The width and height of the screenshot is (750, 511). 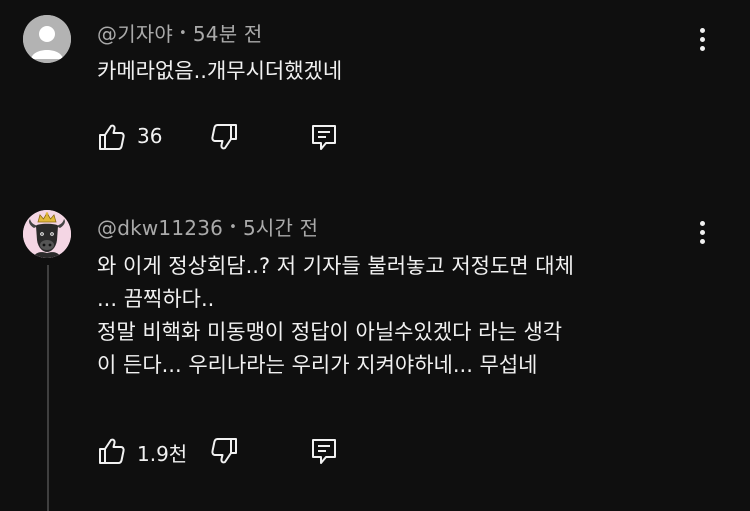 I want to click on comment-text: 카메라없음..개무시더했겠네, so click(x=219, y=71).